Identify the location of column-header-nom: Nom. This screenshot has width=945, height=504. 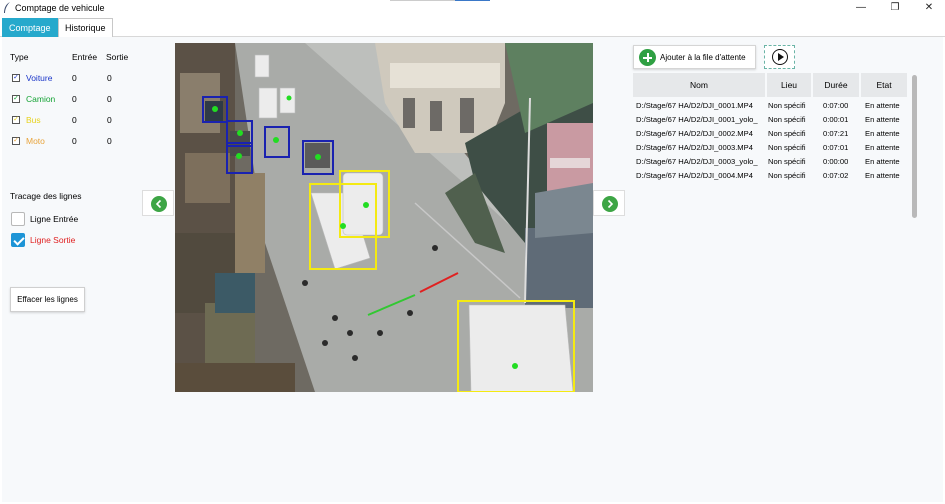
(699, 85).